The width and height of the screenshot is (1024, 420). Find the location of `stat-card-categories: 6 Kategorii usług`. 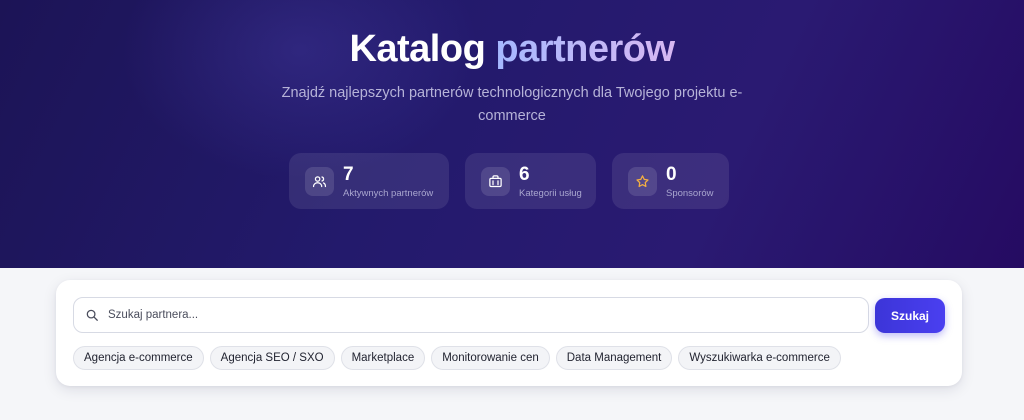

stat-card-categories: 6 Kategorii usług is located at coordinates (530, 181).